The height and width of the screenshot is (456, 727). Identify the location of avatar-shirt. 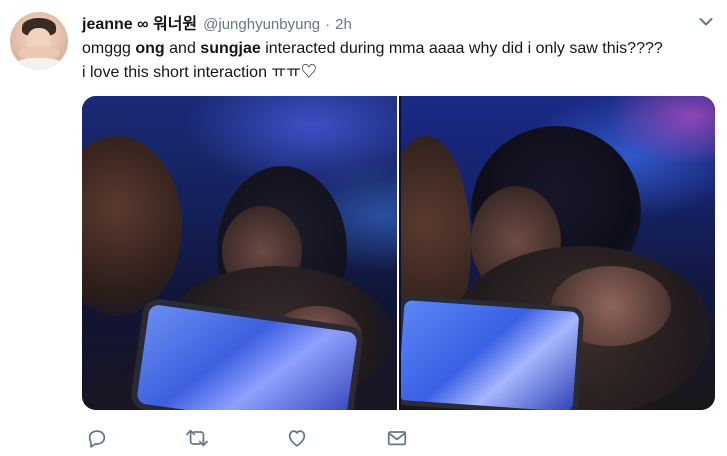
(39, 64).